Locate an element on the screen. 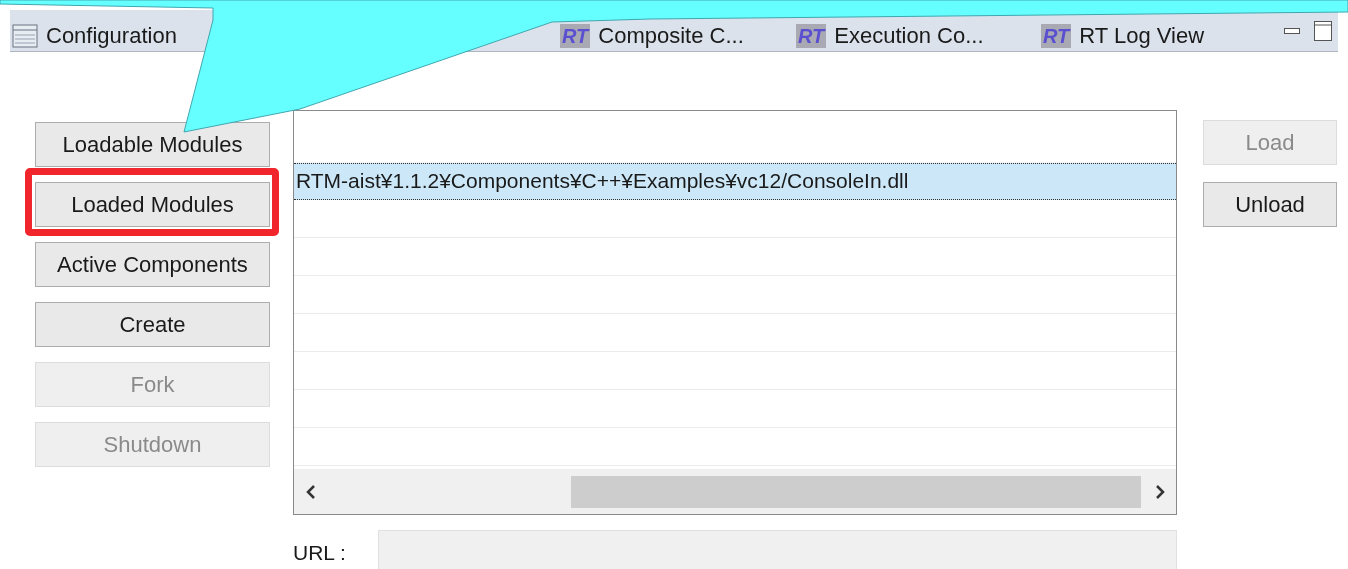 The height and width of the screenshot is (569, 1348). scroll-right-icon is located at coordinates (1160, 491).